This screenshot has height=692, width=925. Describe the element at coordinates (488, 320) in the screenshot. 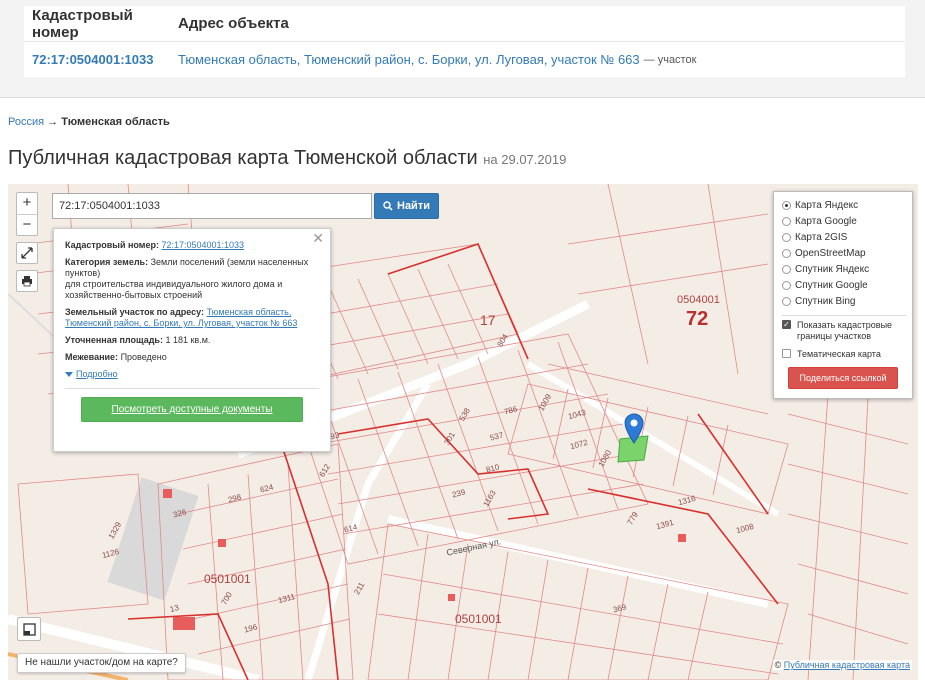

I see `quarter-17-label: 17` at that location.